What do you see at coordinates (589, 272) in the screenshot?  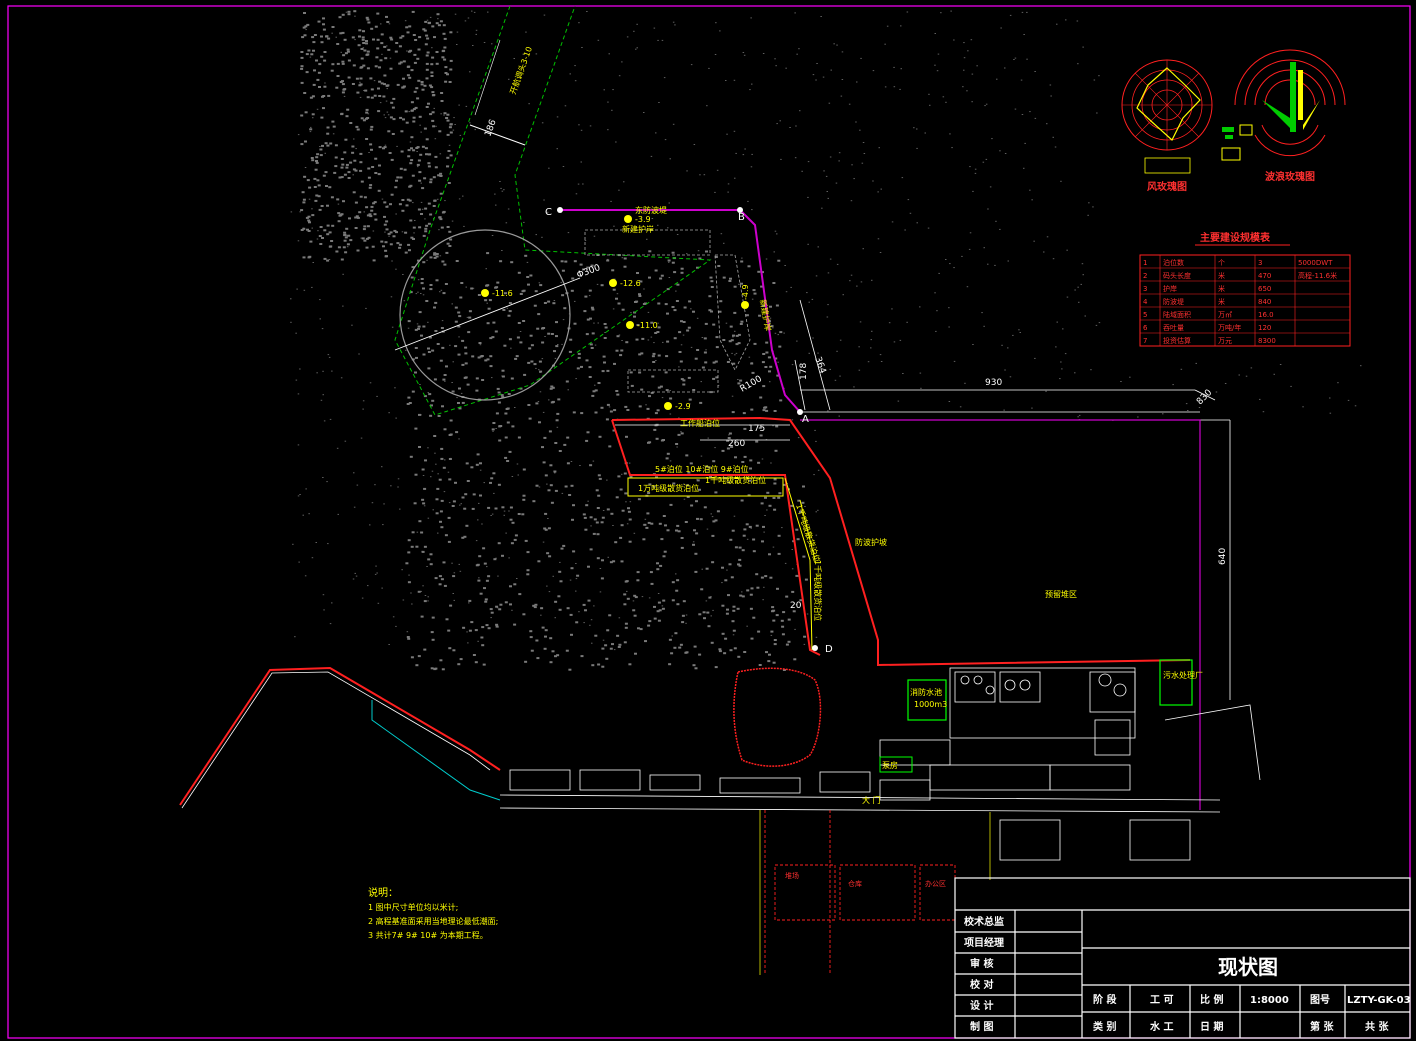 I see `dim-phi300: Φ300` at bounding box center [589, 272].